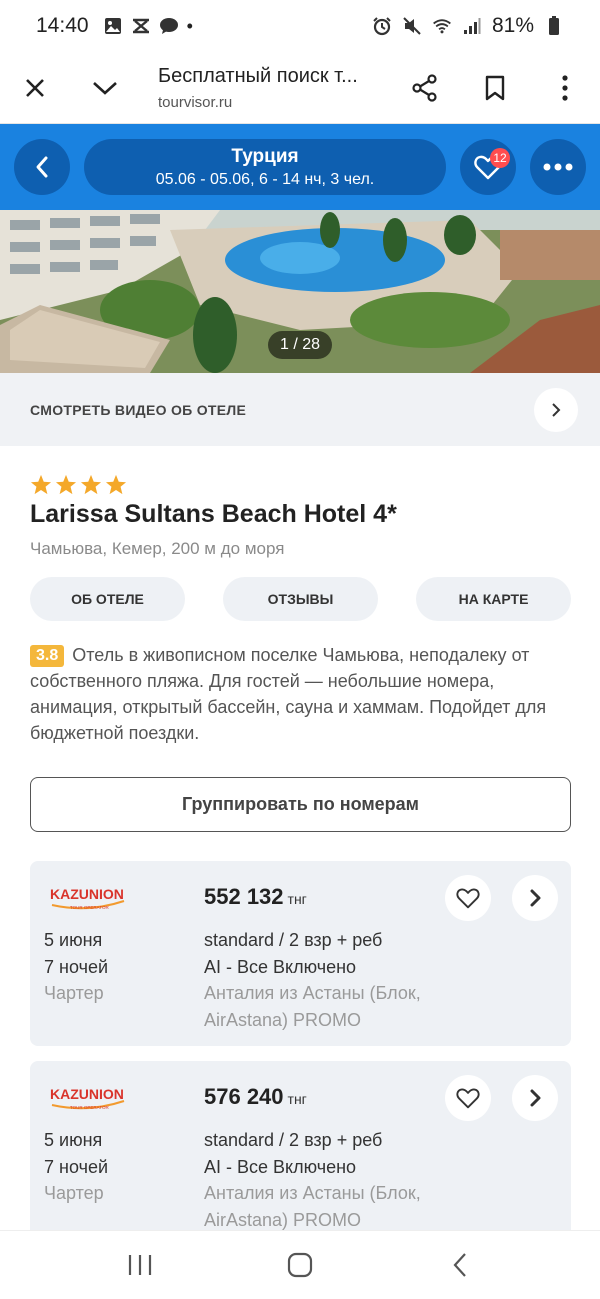 The height and width of the screenshot is (1299, 600). I want to click on photo-counter: 1 / 28, so click(300, 345).